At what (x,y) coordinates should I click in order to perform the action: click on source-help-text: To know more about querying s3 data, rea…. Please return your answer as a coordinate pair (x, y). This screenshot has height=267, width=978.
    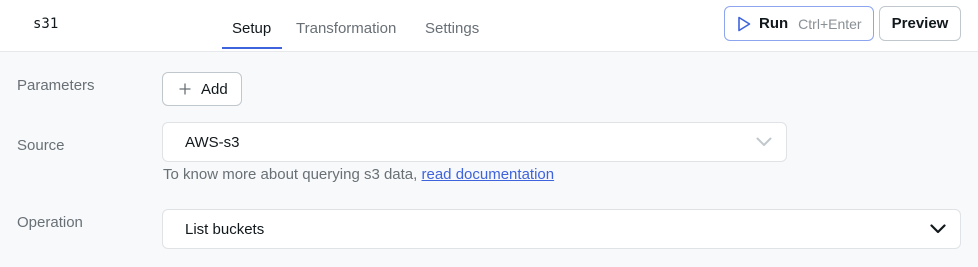
    Looking at the image, I should click on (358, 174).